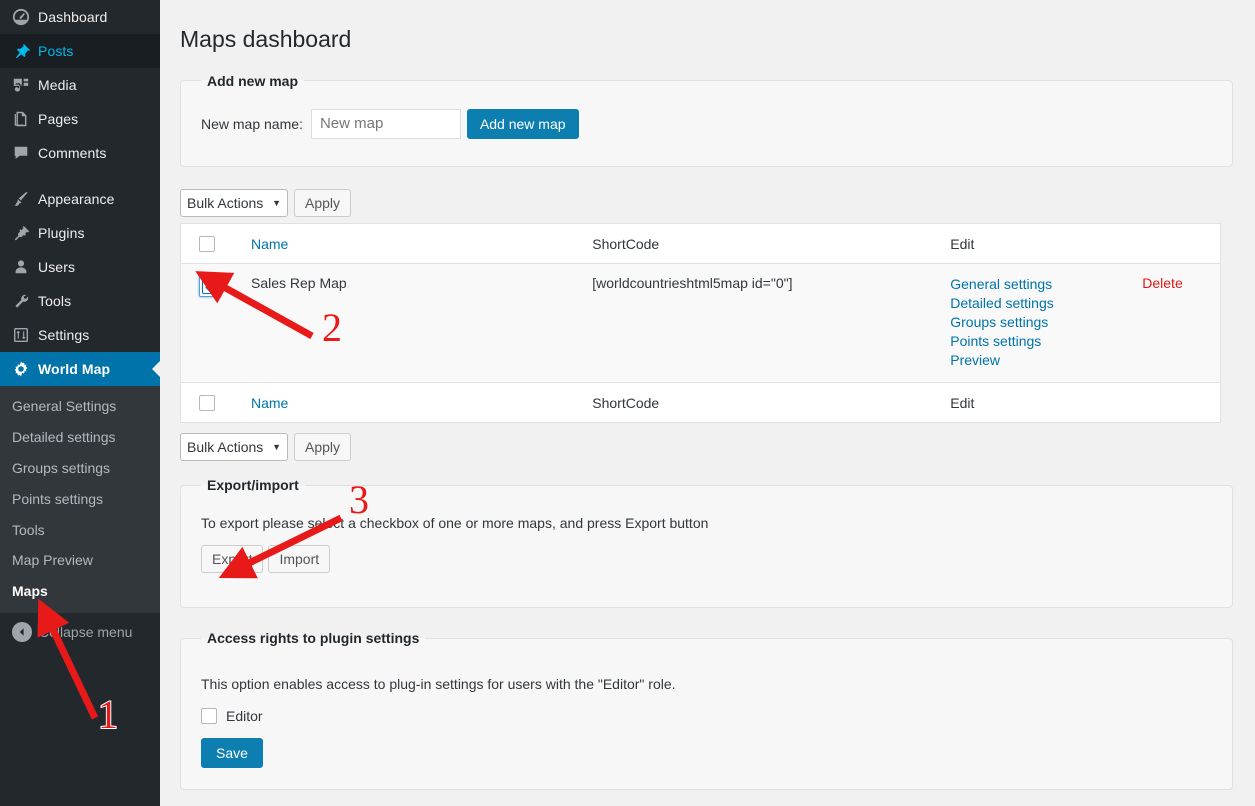  I want to click on bulk-actions-select-wrap-top: Bulk Actions ▼, so click(234, 202).